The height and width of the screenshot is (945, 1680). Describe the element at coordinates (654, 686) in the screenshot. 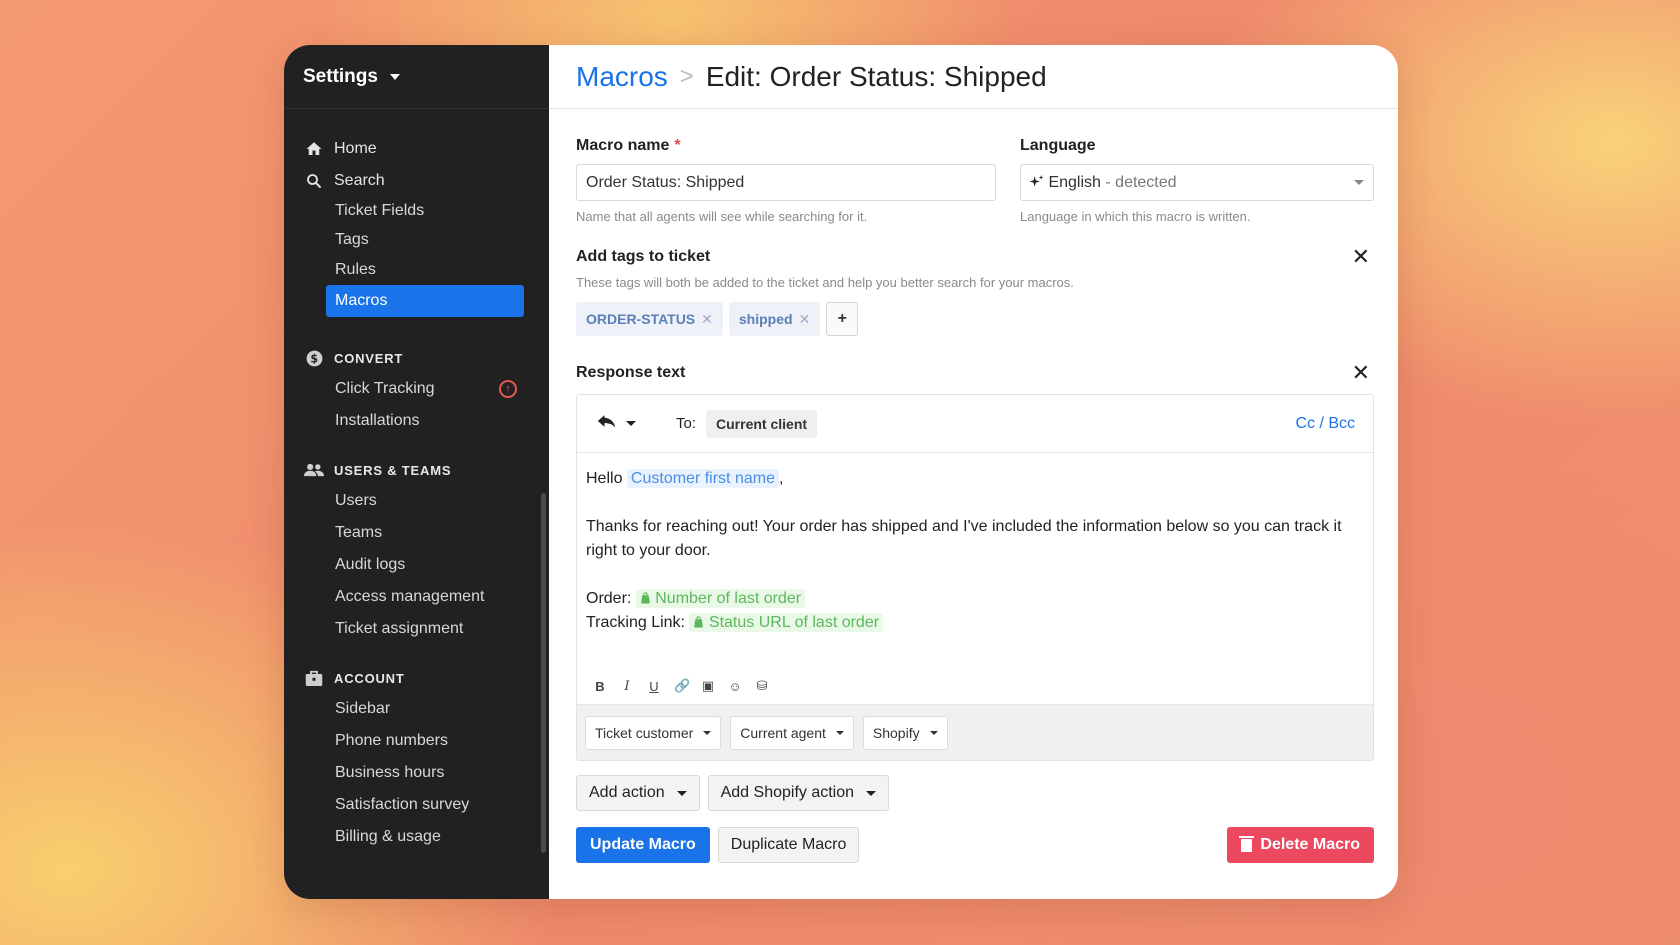

I see `underline-button: U` at that location.